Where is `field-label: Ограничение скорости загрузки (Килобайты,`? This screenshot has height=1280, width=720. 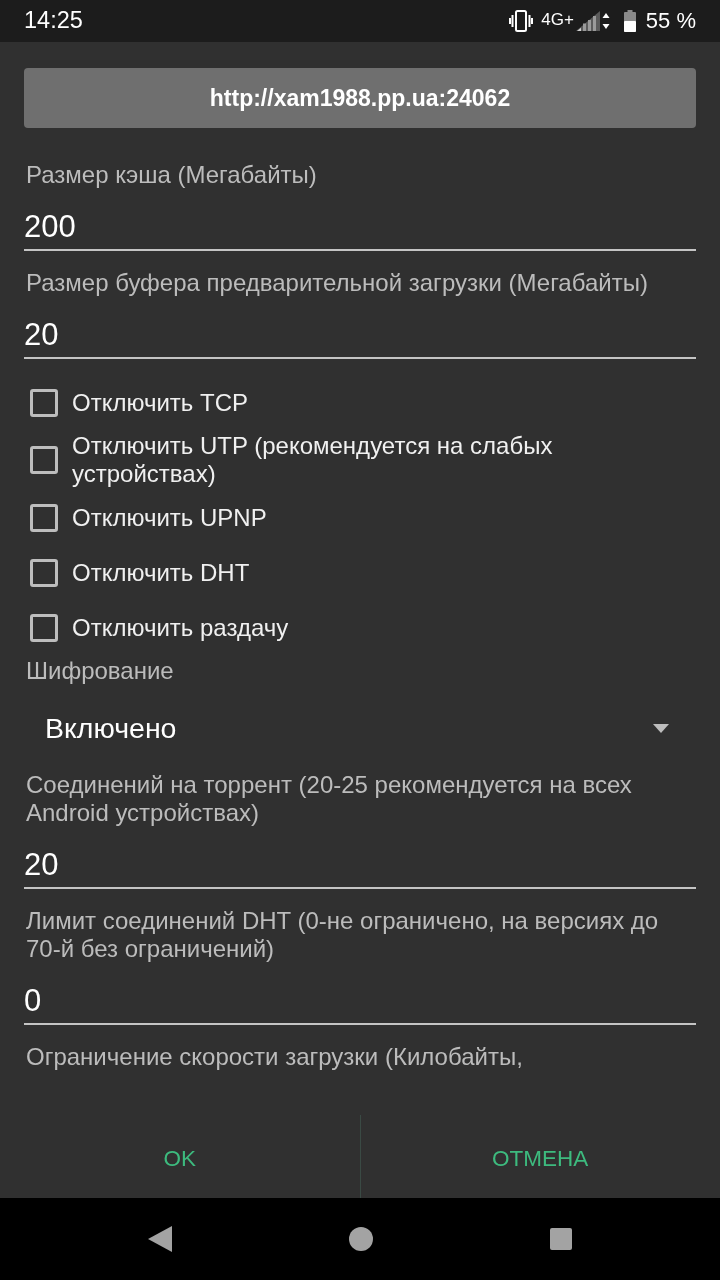
field-label: Ограничение скорости загрузки (Килобайты, is located at coordinates (274, 1057).